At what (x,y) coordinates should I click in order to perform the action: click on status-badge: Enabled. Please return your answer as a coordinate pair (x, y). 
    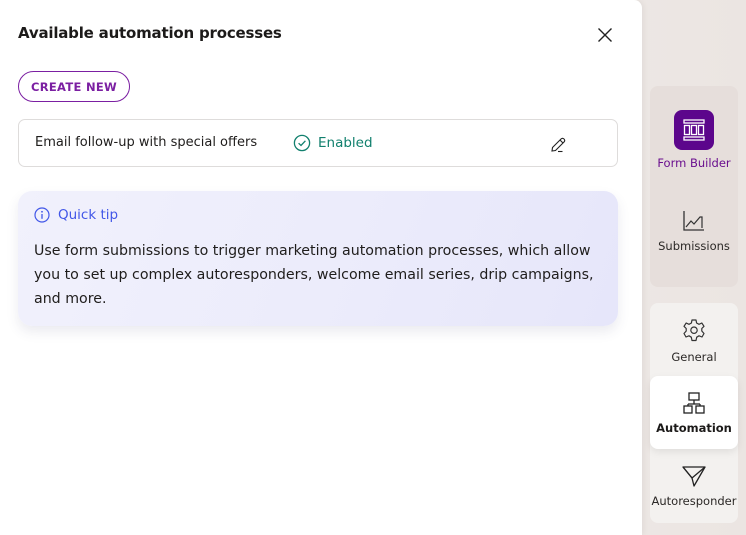
    Looking at the image, I should click on (333, 143).